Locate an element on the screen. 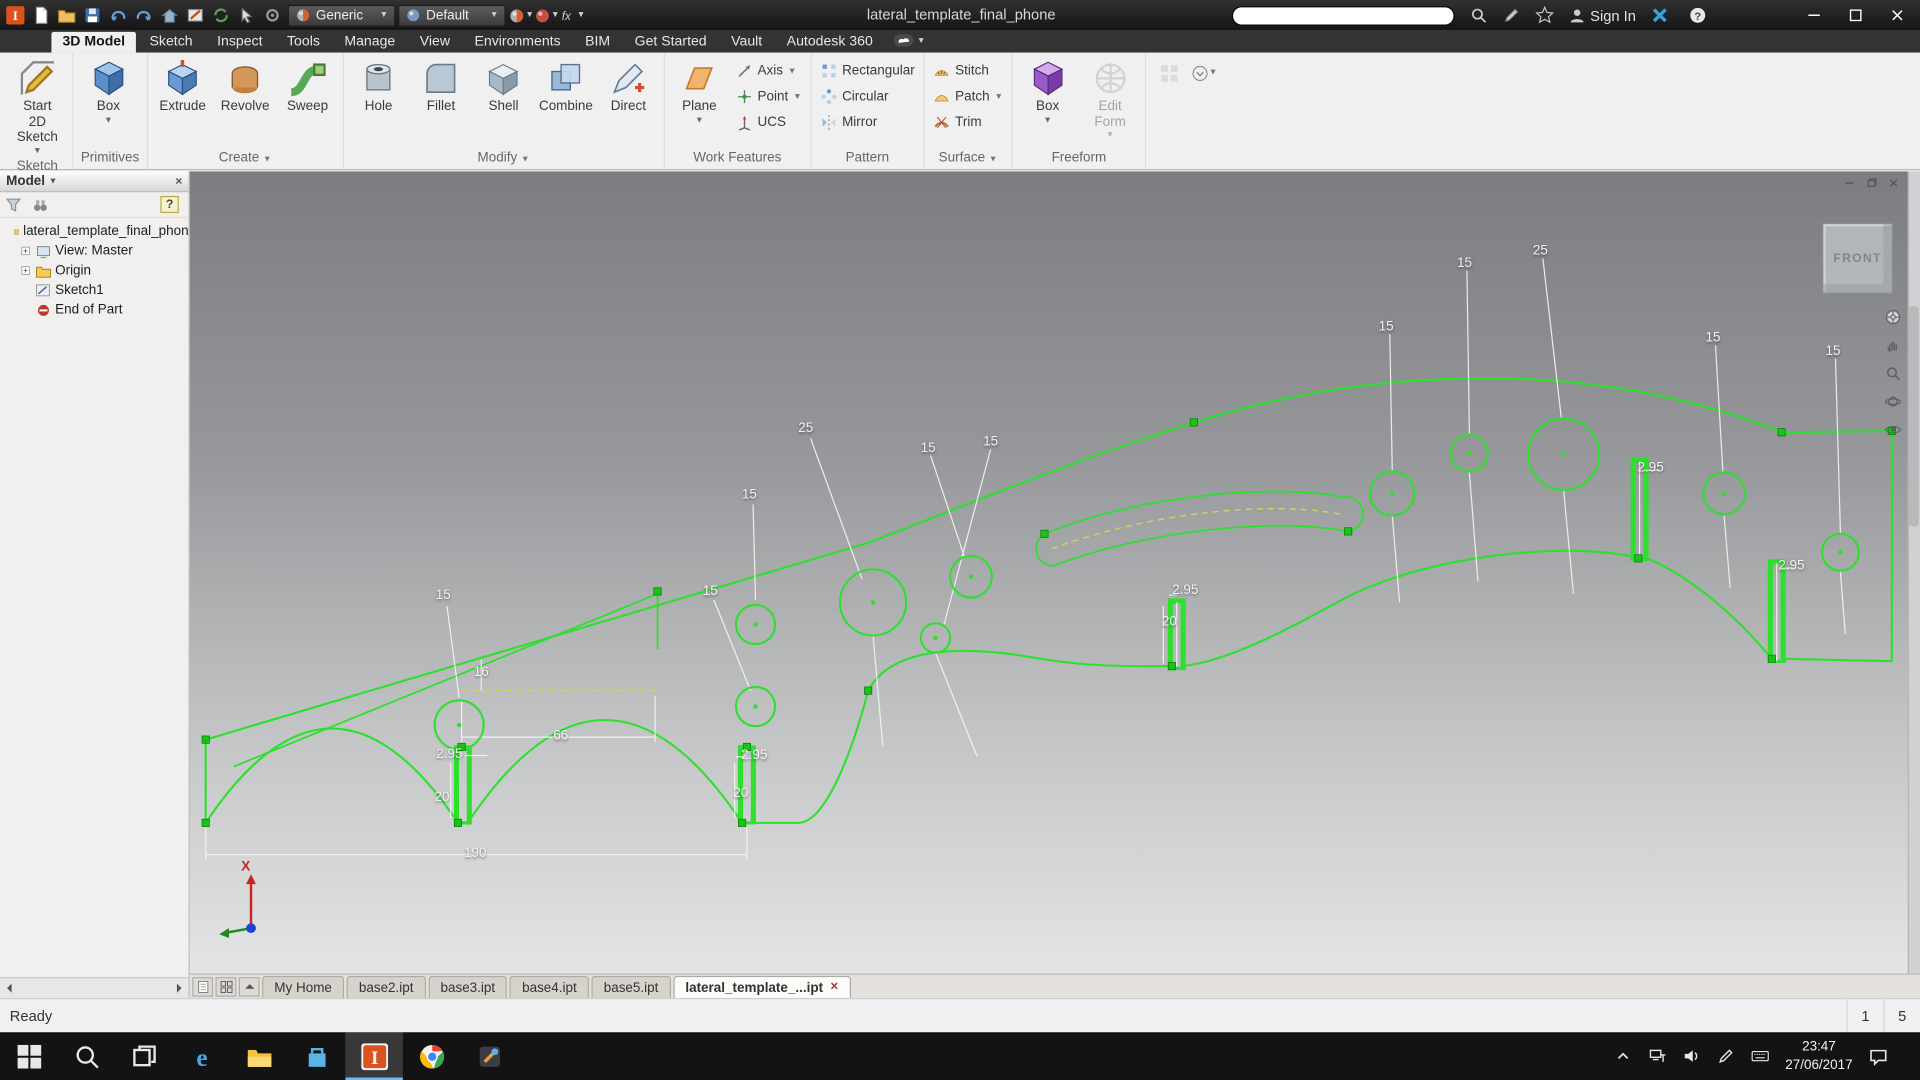 This screenshot has height=1080, width=1920. ribbon-tab-vault: Vault is located at coordinates (746, 42).